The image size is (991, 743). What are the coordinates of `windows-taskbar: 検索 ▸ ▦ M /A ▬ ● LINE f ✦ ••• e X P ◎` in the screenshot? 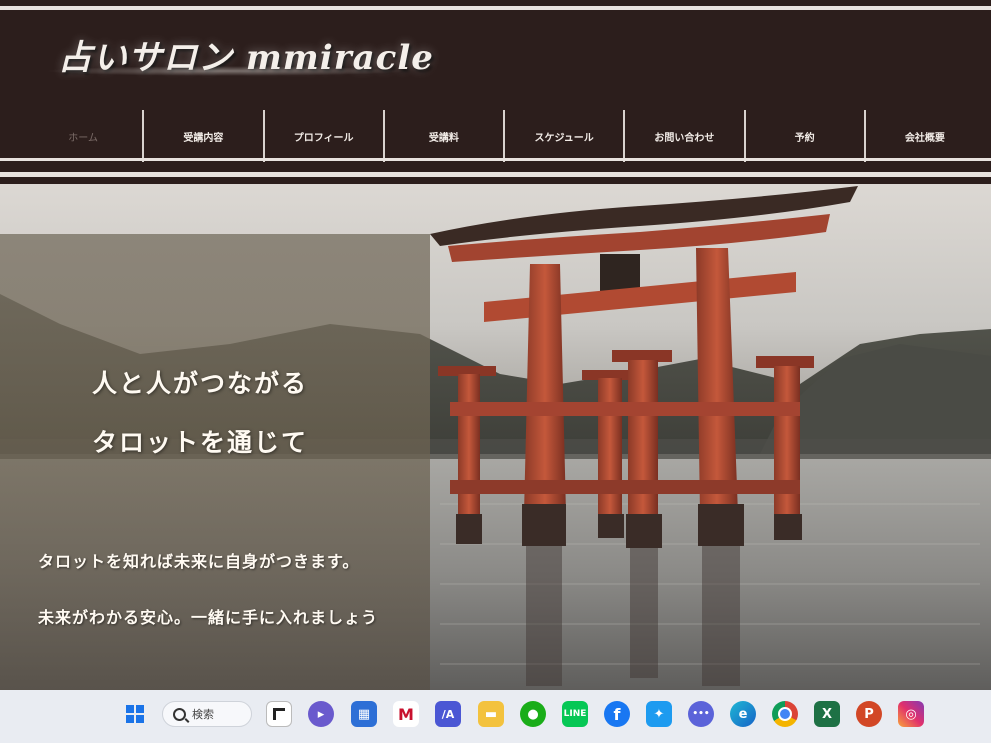 It's located at (495, 716).